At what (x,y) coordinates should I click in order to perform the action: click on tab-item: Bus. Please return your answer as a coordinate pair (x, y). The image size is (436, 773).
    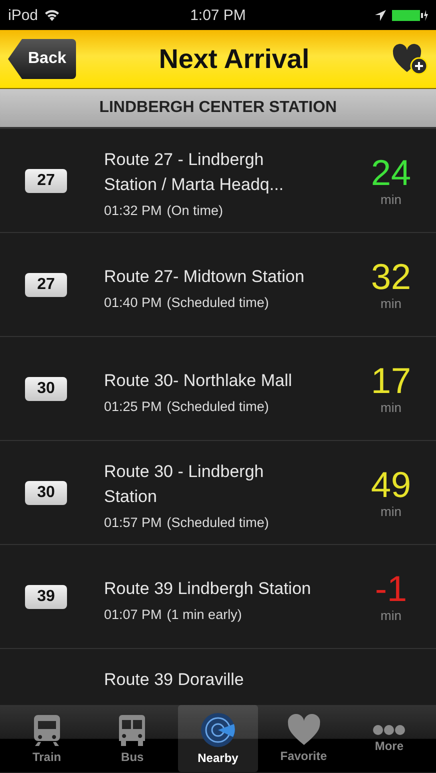
    Looking at the image, I should click on (132, 738).